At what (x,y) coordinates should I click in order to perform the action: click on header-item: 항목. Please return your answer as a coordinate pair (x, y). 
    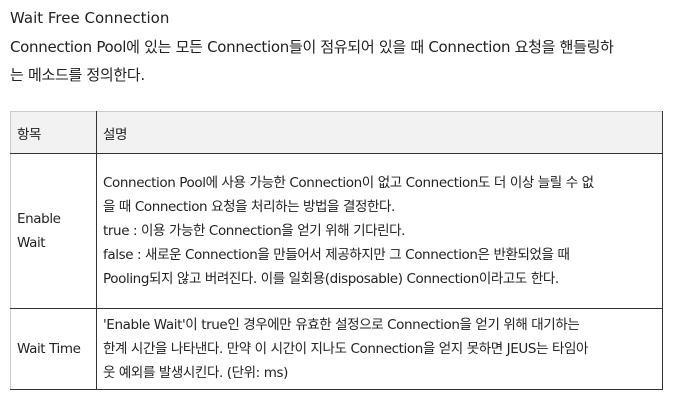
    Looking at the image, I should click on (53, 132).